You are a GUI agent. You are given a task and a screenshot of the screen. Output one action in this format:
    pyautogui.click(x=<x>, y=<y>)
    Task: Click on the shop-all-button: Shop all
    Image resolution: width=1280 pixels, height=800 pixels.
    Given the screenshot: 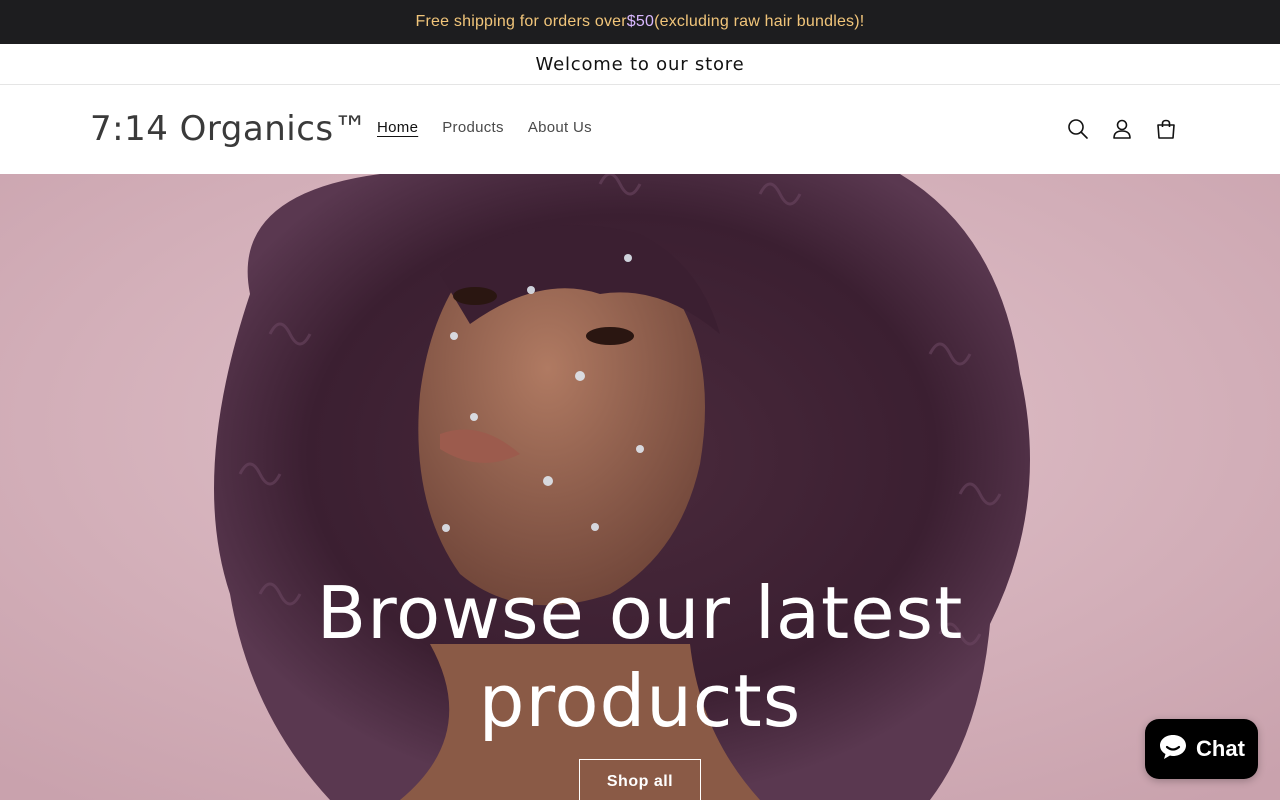 What is the action you would take?
    pyautogui.click(x=640, y=779)
    